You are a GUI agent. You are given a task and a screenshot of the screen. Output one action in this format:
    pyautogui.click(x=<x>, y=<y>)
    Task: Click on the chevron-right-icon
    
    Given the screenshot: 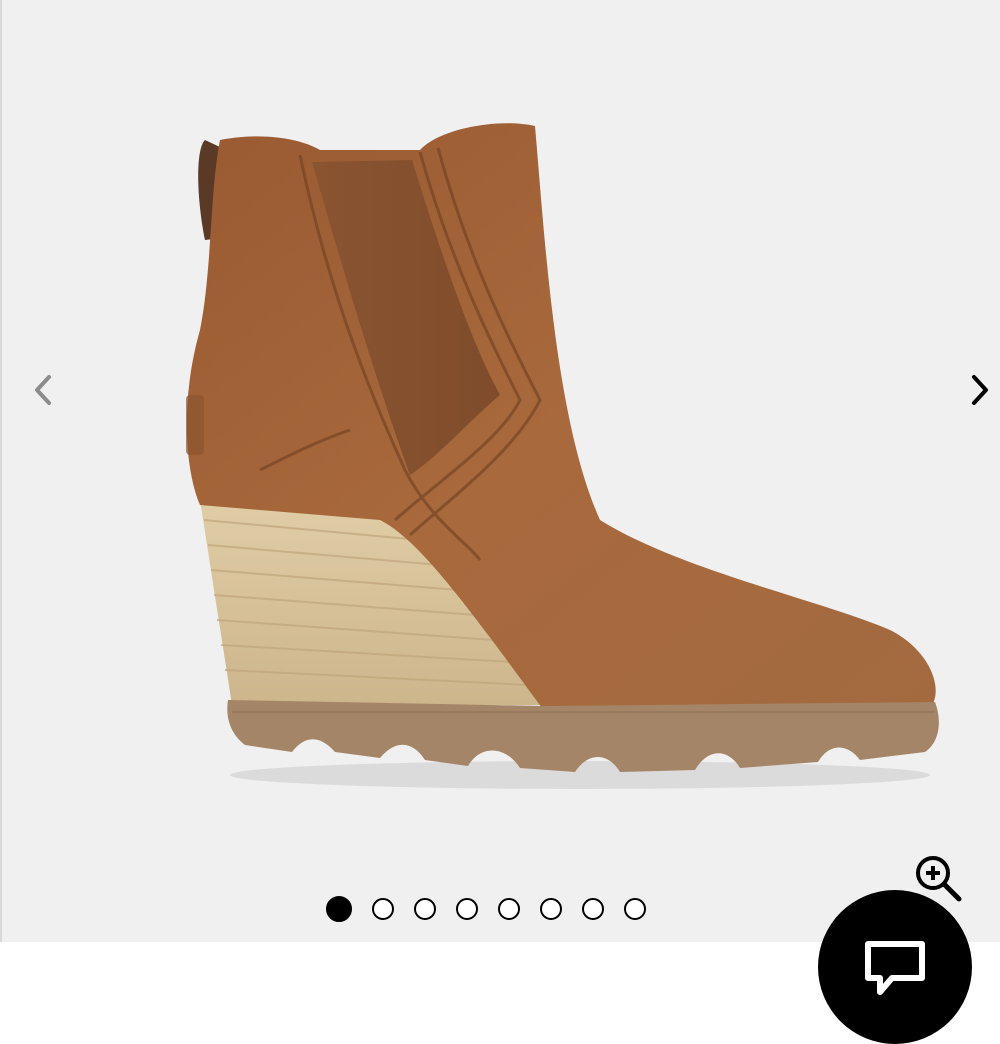 What is the action you would take?
    pyautogui.click(x=980, y=392)
    